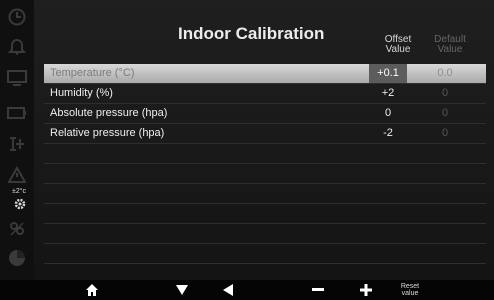  I want to click on network-icon, so click(17, 144).